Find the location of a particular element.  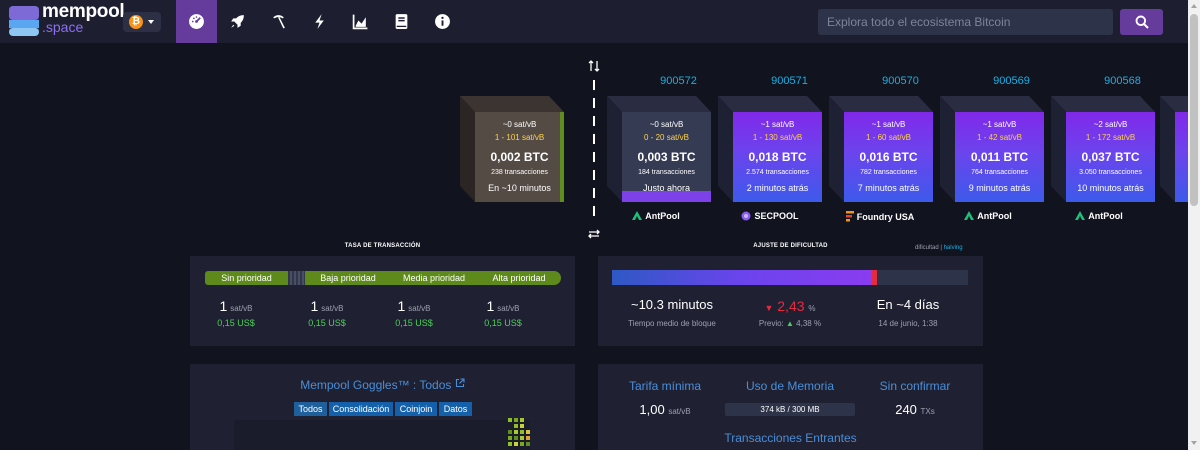

block-time: 2 minutos atrás is located at coordinates (777, 188).